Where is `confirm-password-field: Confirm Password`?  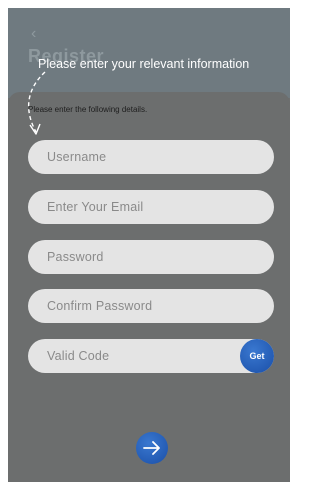 confirm-password-field: Confirm Password is located at coordinates (151, 306).